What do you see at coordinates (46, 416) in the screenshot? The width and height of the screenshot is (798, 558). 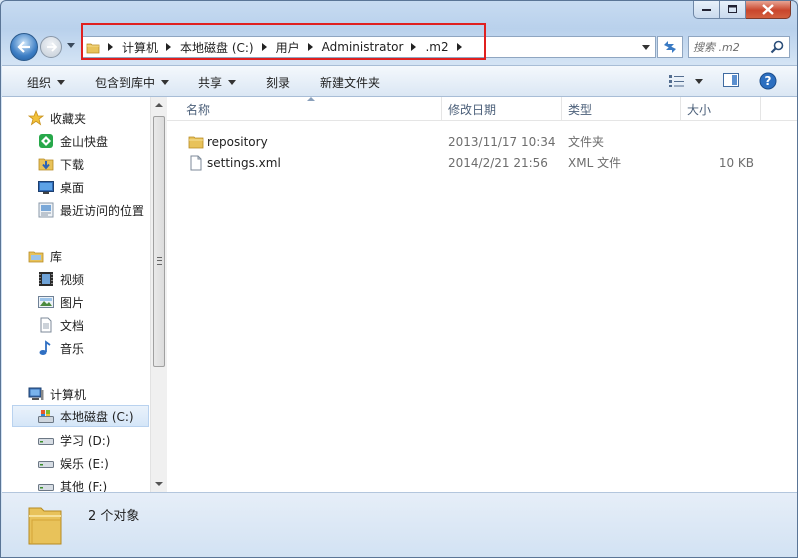 I see `system-drive-icon` at bounding box center [46, 416].